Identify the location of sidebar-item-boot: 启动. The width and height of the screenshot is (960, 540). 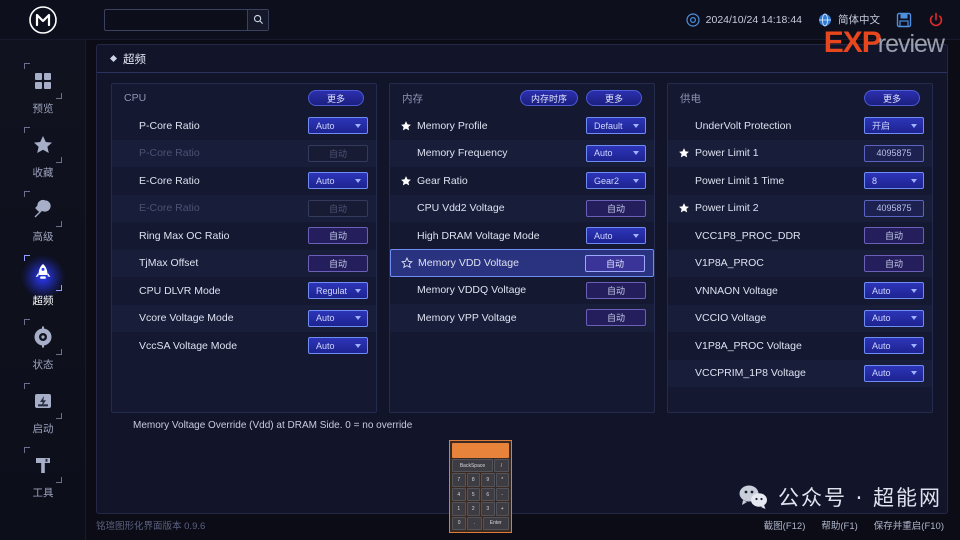
(43, 410).